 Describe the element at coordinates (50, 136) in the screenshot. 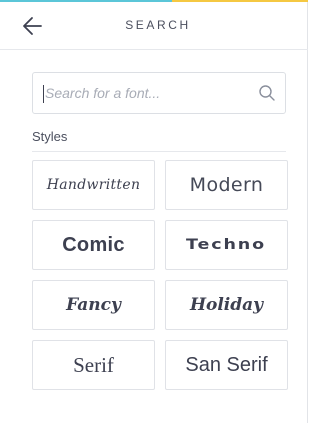

I see `styles-heading: Styles` at that location.